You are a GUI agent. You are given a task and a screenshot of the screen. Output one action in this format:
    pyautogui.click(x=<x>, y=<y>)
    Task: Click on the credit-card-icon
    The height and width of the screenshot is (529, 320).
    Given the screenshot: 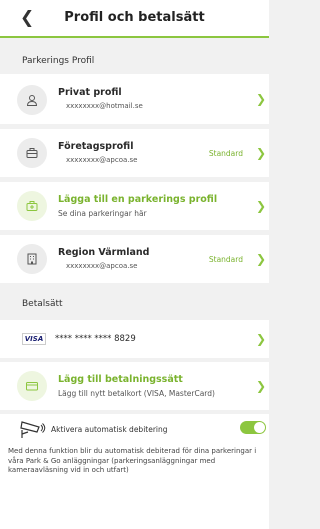 What is the action you would take?
    pyautogui.click(x=32, y=386)
    